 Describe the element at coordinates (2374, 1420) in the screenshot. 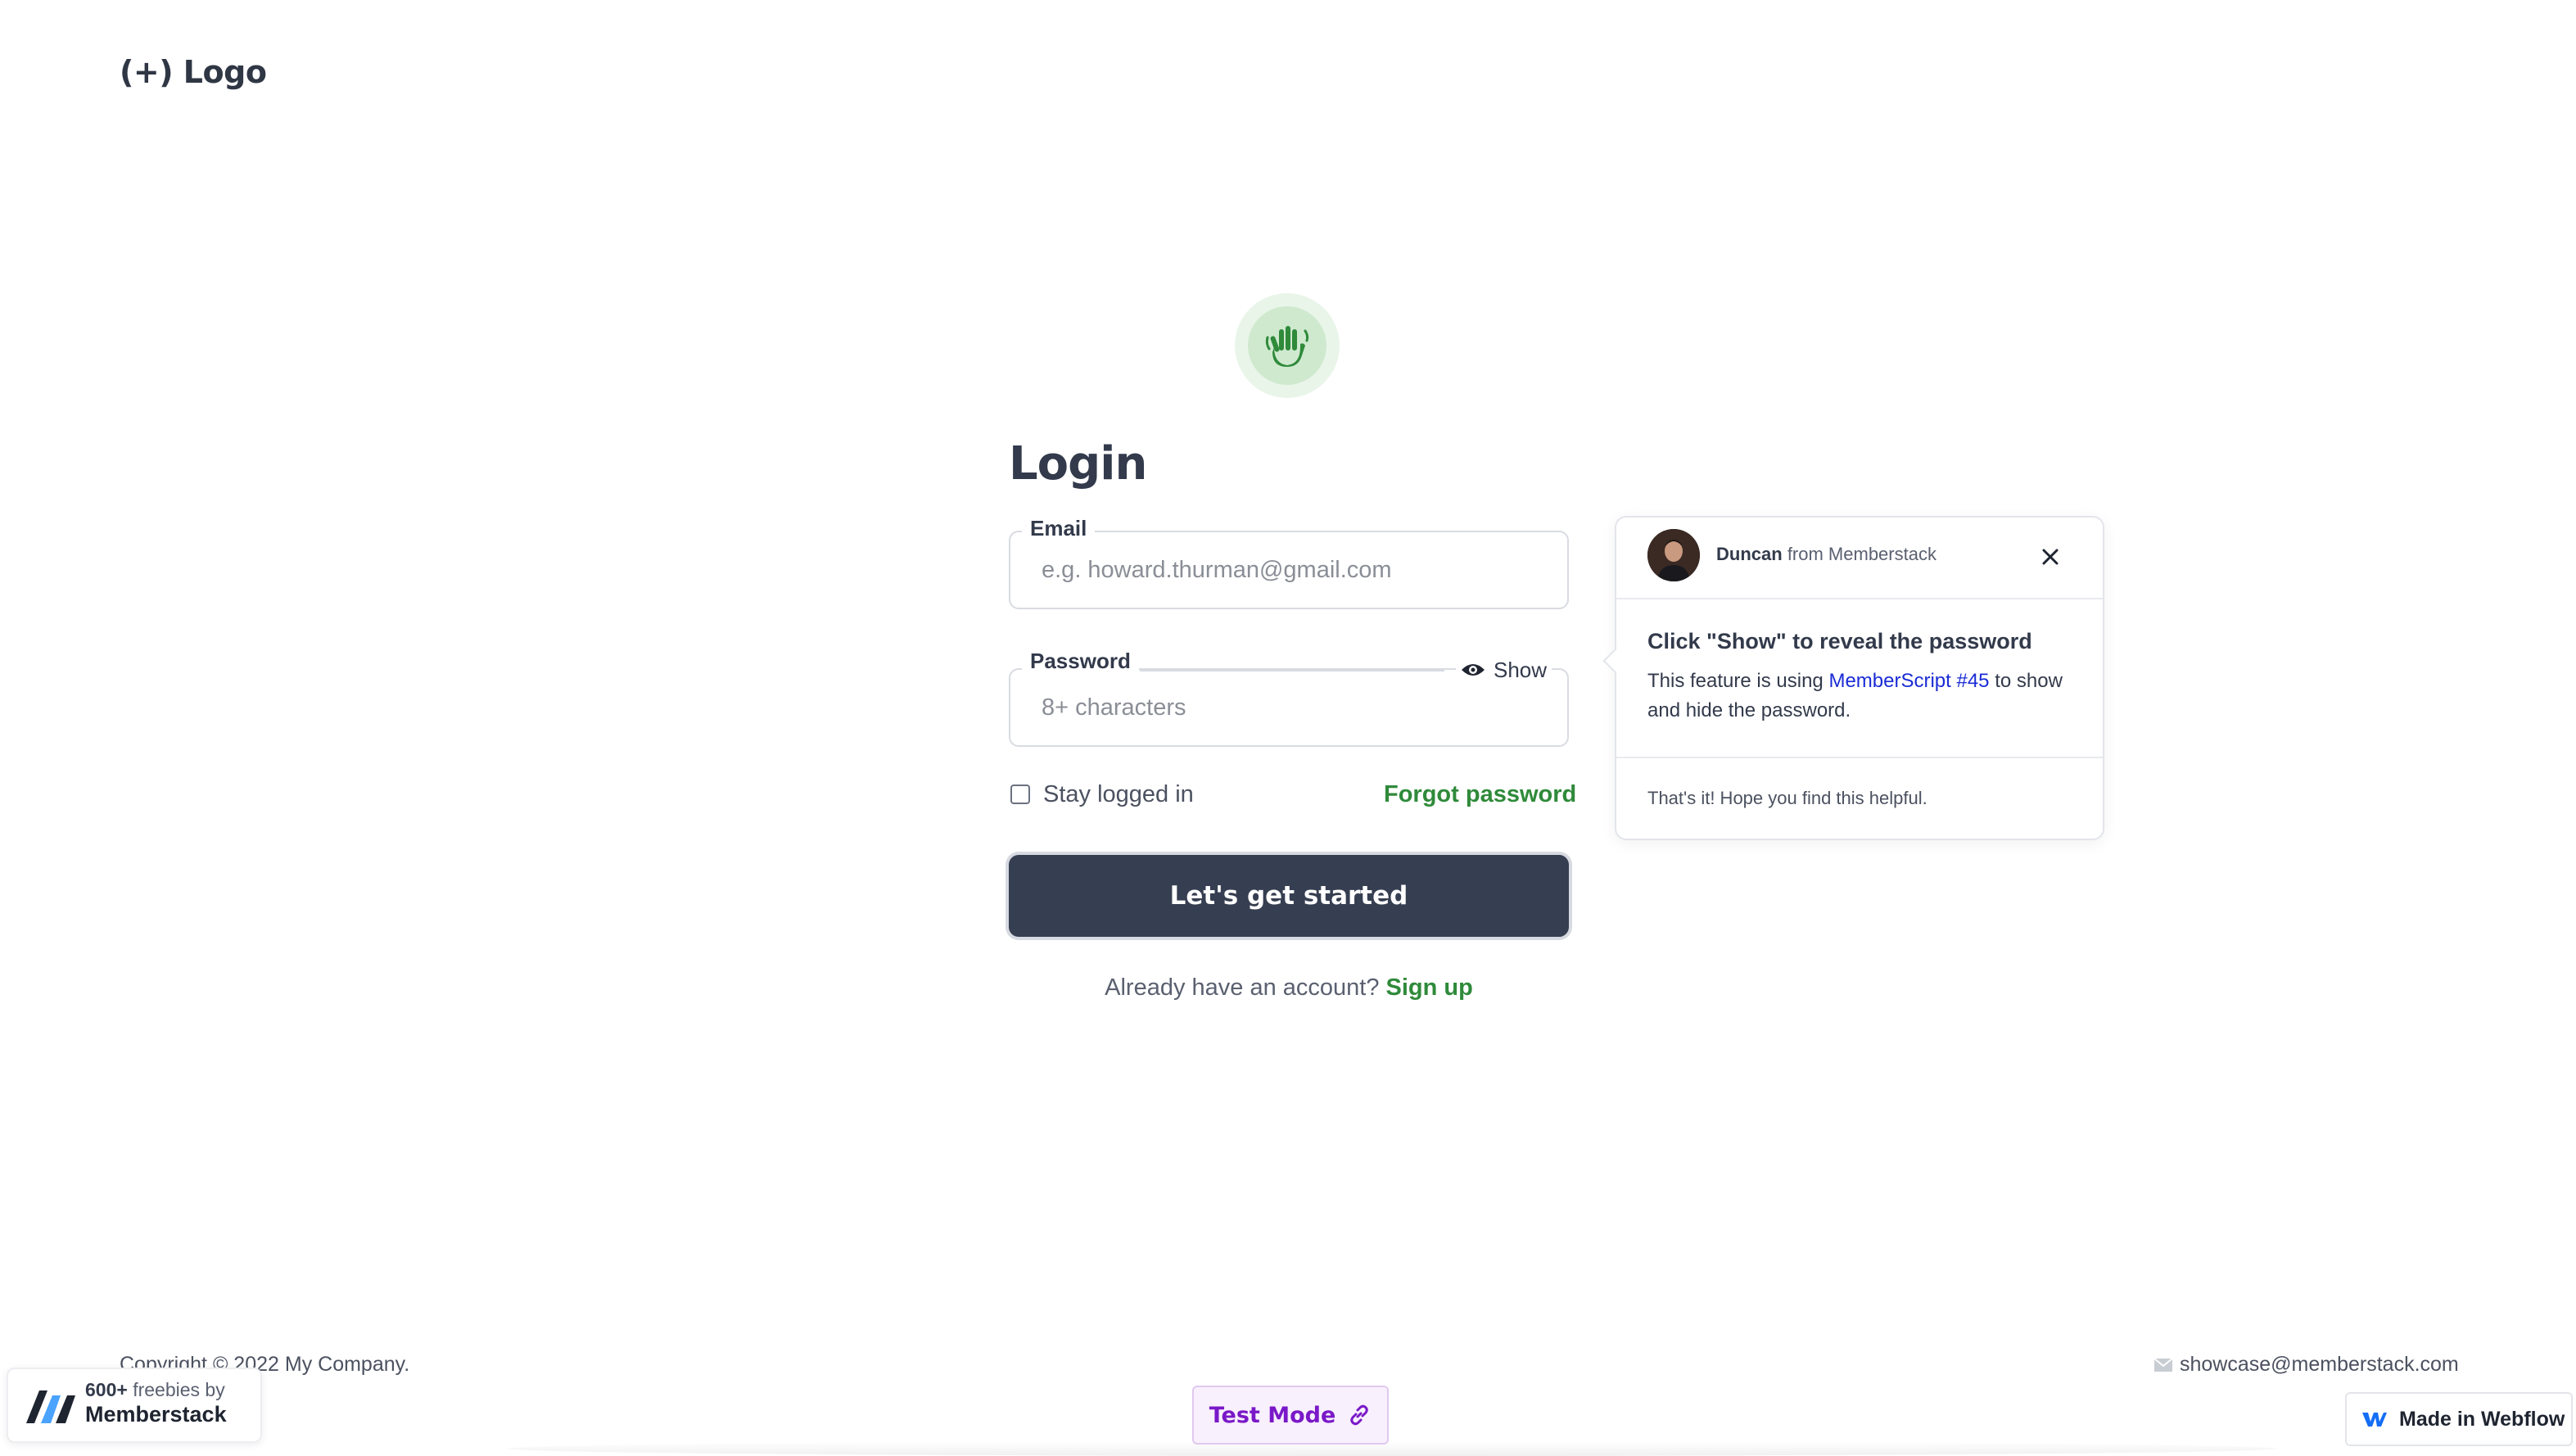

I see `webflow-icon` at that location.